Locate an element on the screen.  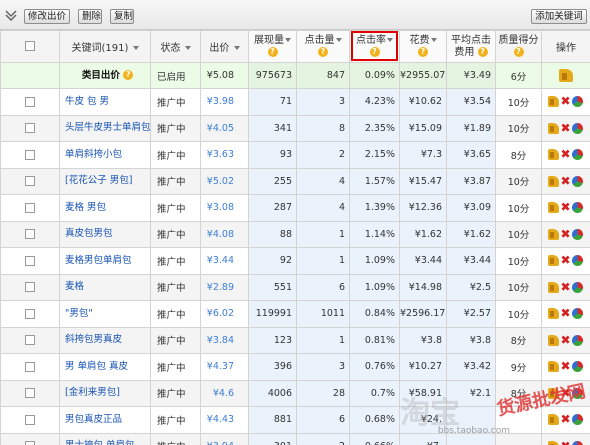
category-price: ¥5.08 is located at coordinates (224, 75).